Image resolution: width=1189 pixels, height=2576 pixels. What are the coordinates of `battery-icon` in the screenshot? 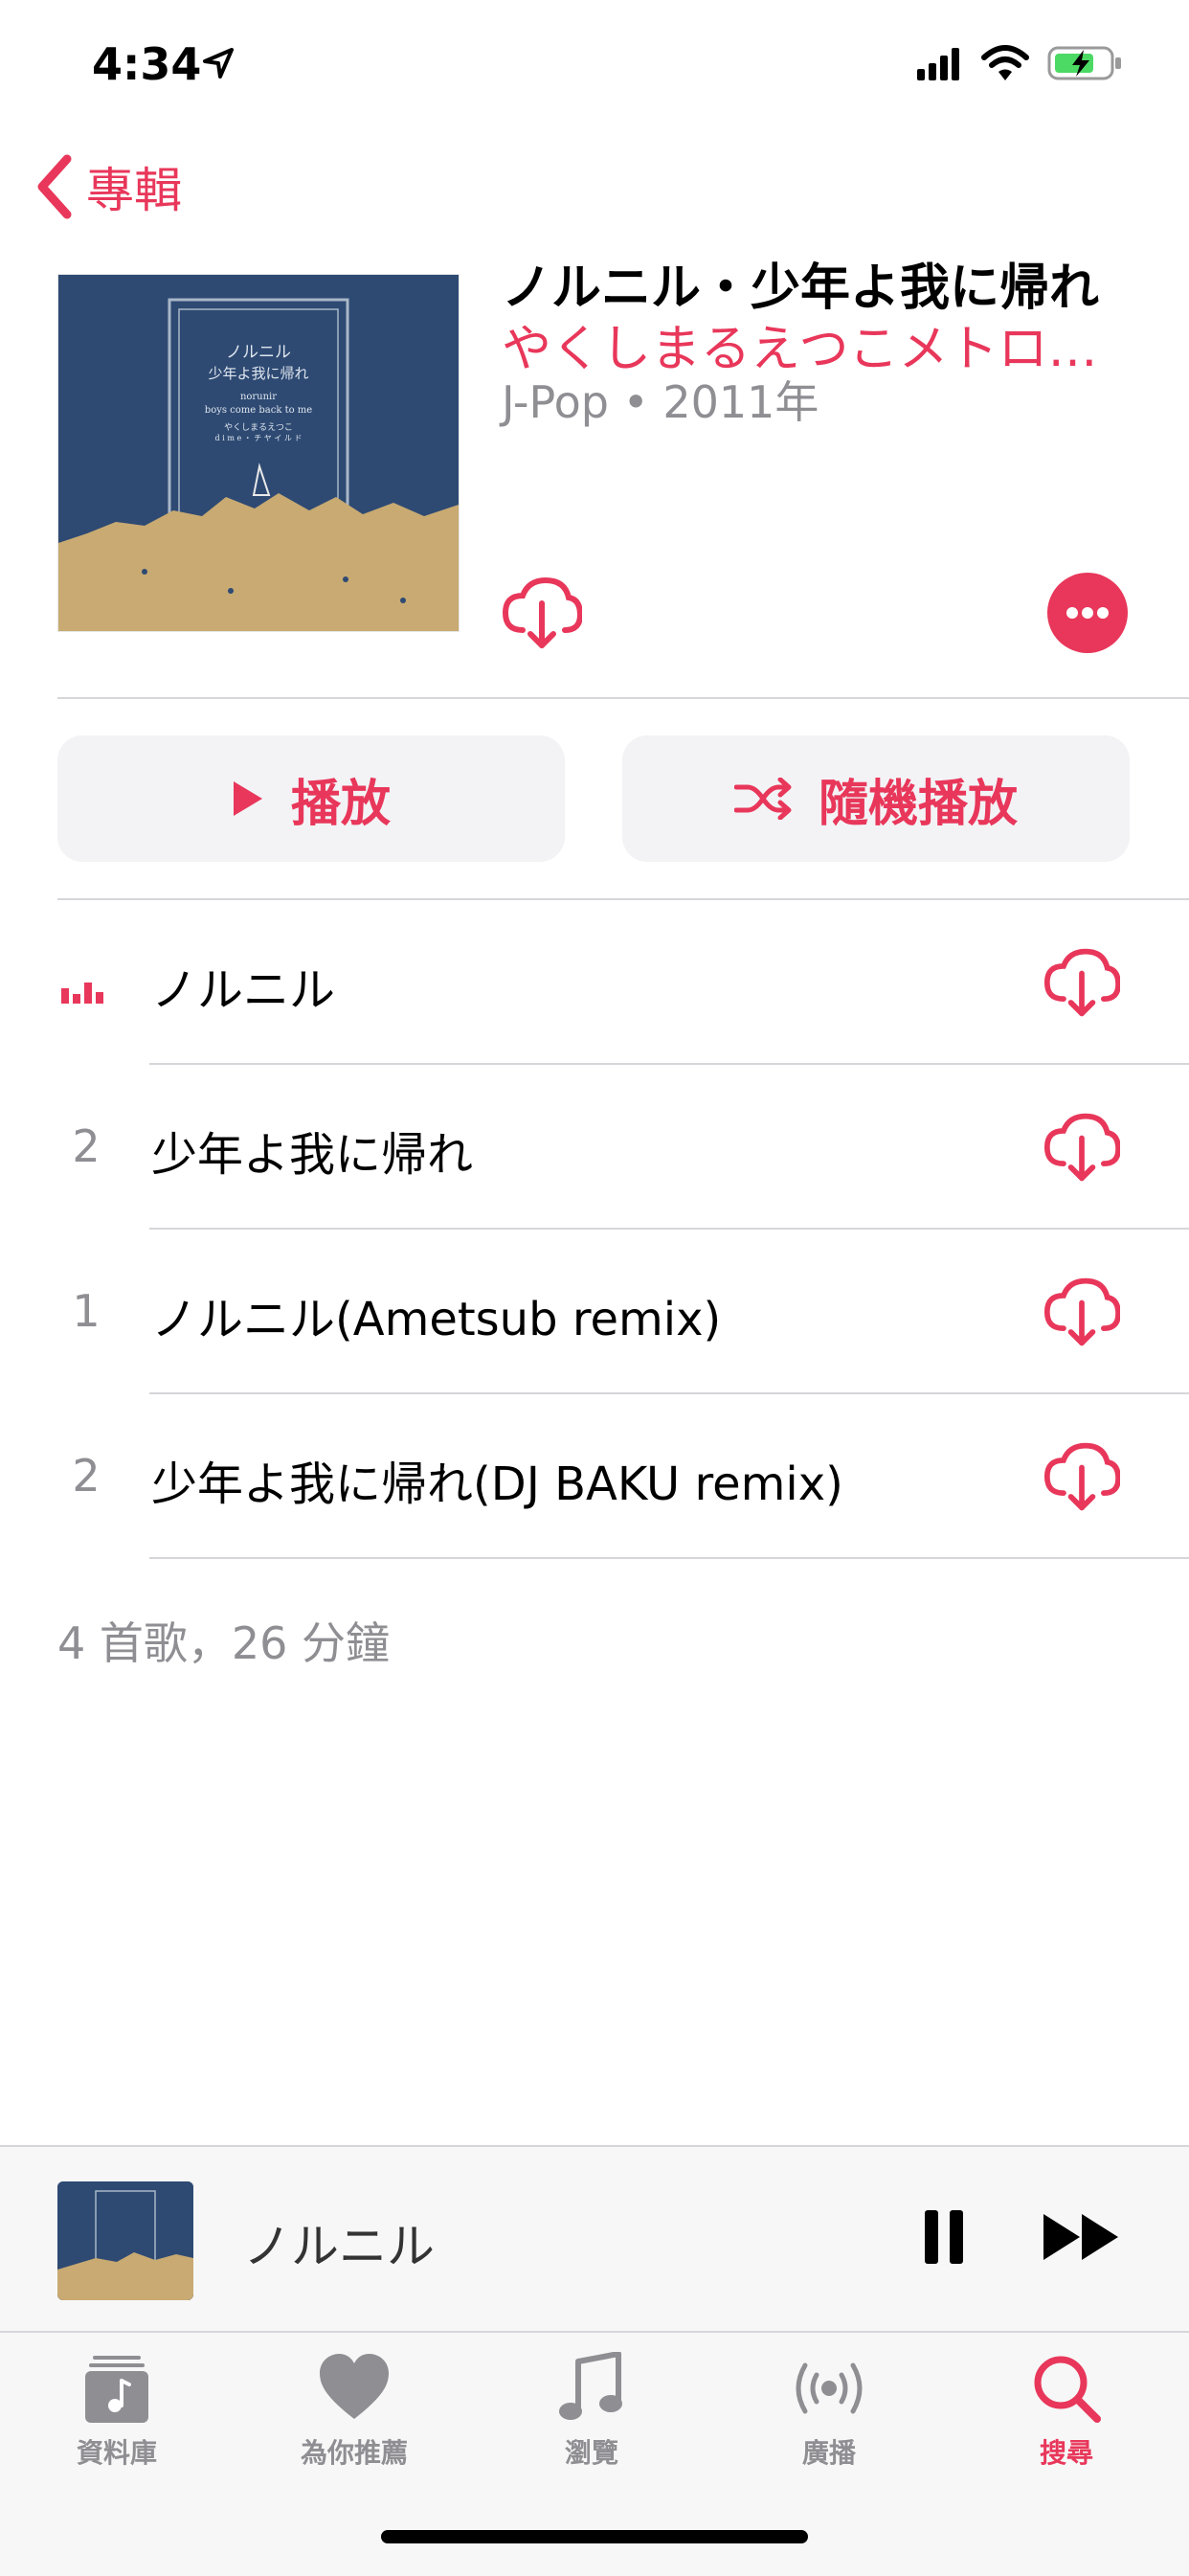 It's located at (1084, 63).